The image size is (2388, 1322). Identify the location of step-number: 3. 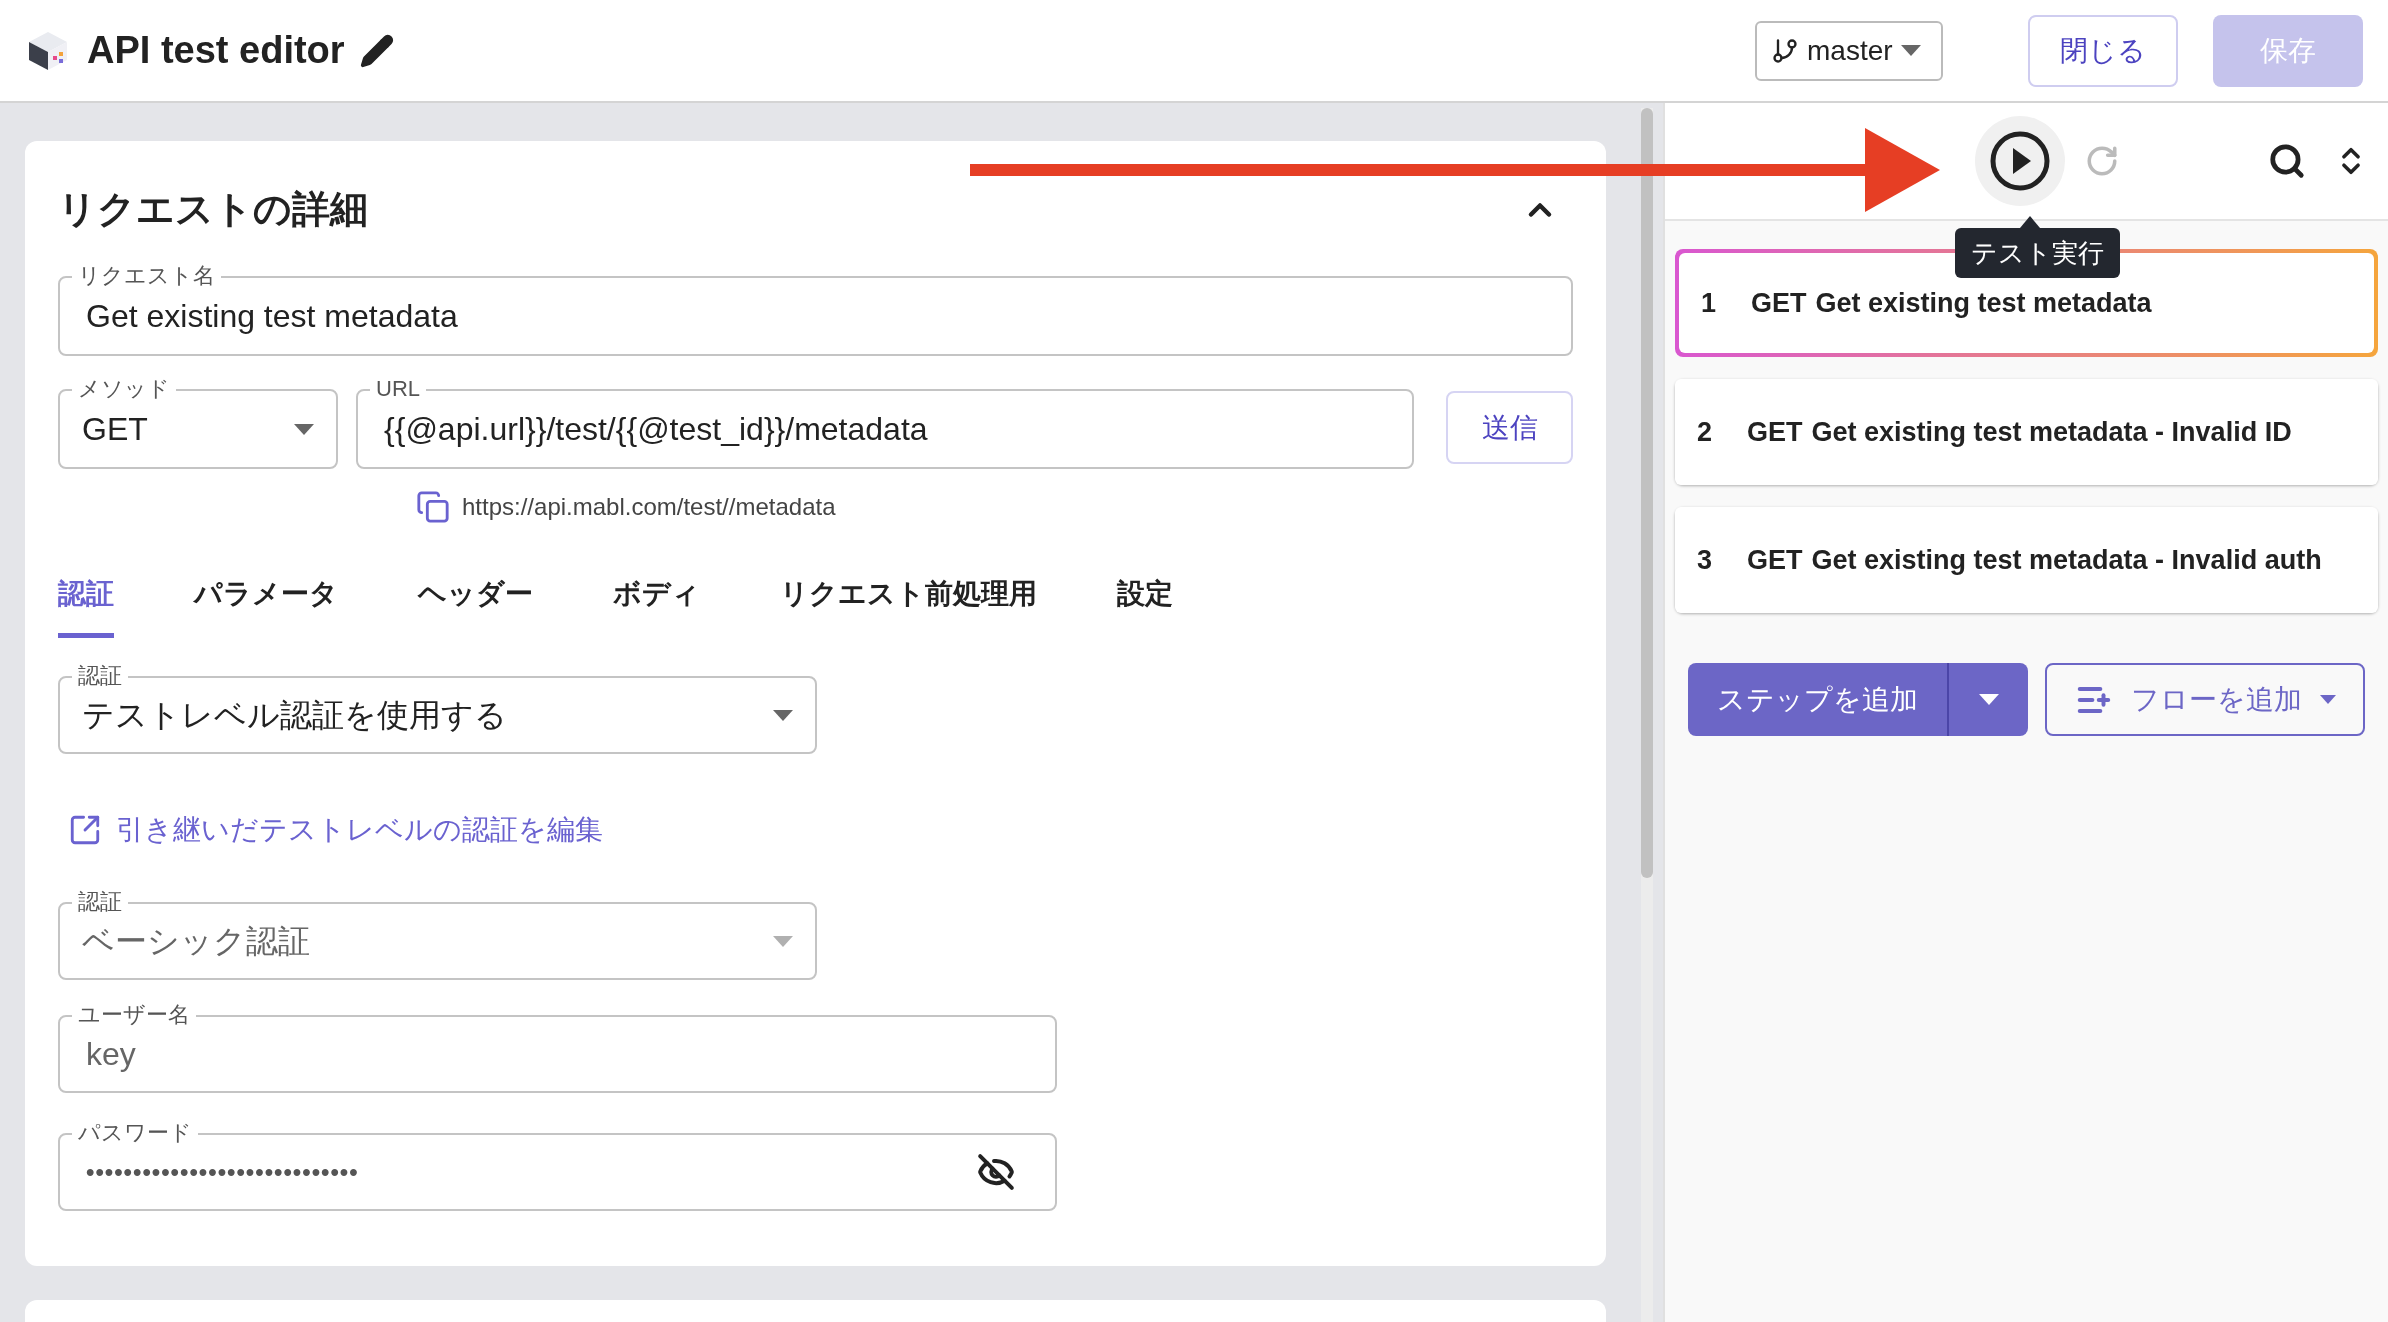
(1705, 560).